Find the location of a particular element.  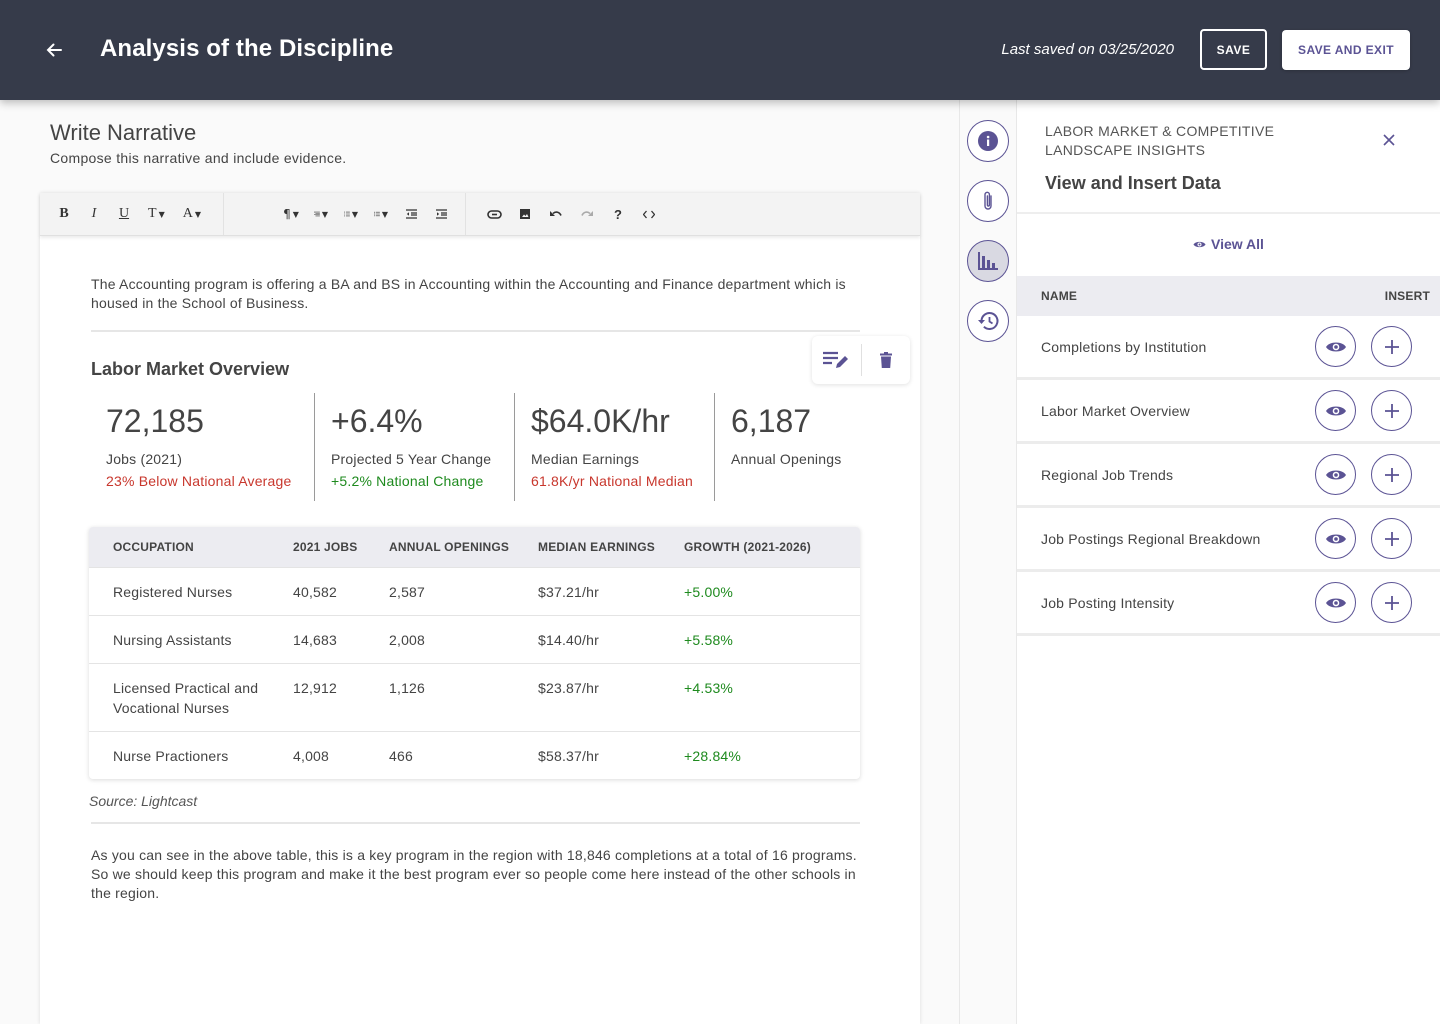

delete-widget-button is located at coordinates (885, 360).